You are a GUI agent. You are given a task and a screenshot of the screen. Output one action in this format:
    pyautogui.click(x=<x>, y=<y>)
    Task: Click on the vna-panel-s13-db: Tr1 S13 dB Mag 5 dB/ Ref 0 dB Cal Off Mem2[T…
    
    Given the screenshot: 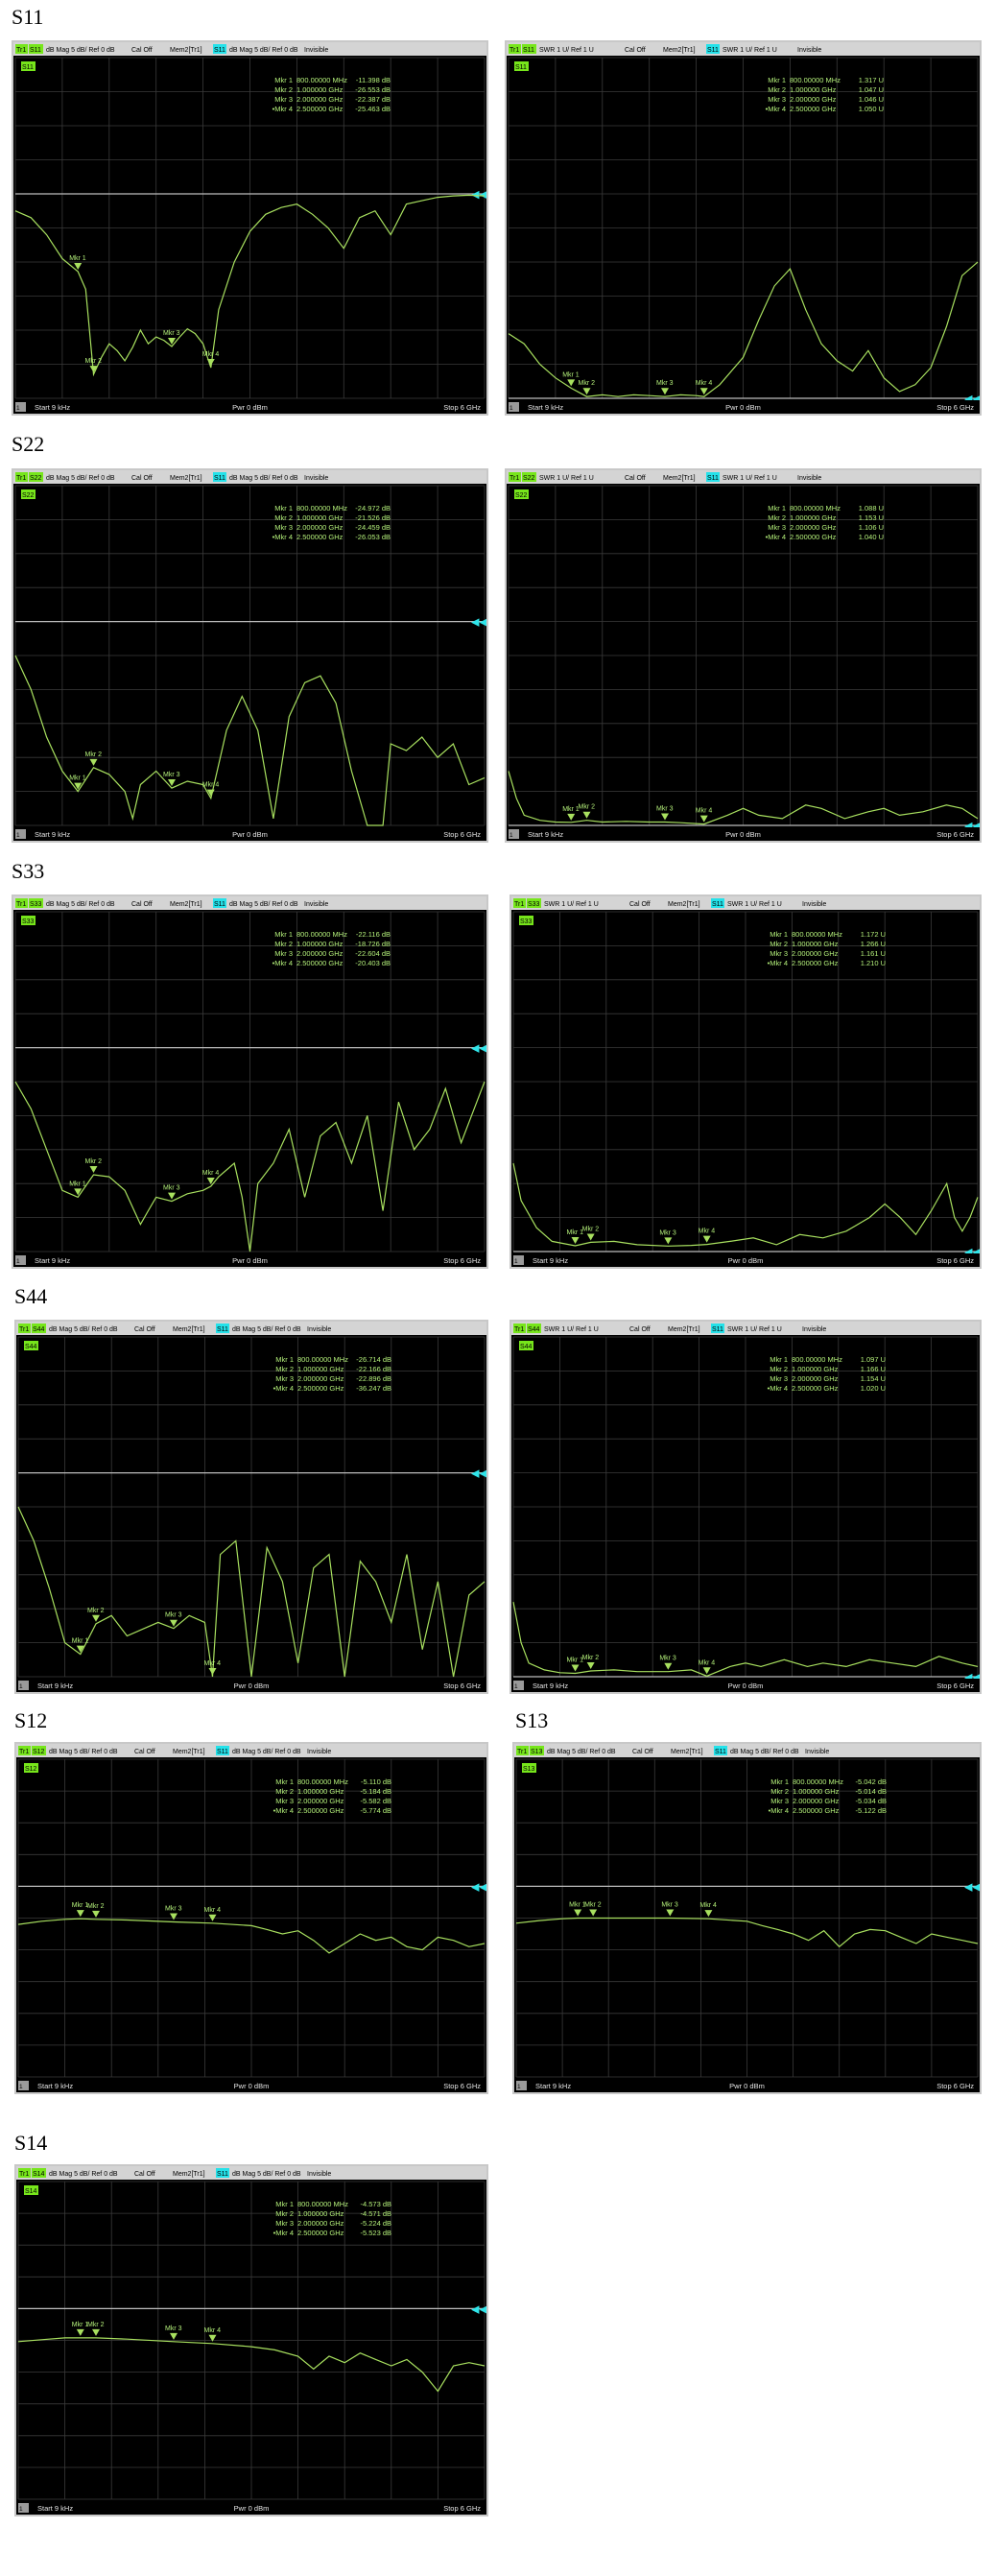 What is the action you would take?
    pyautogui.click(x=747, y=1918)
    